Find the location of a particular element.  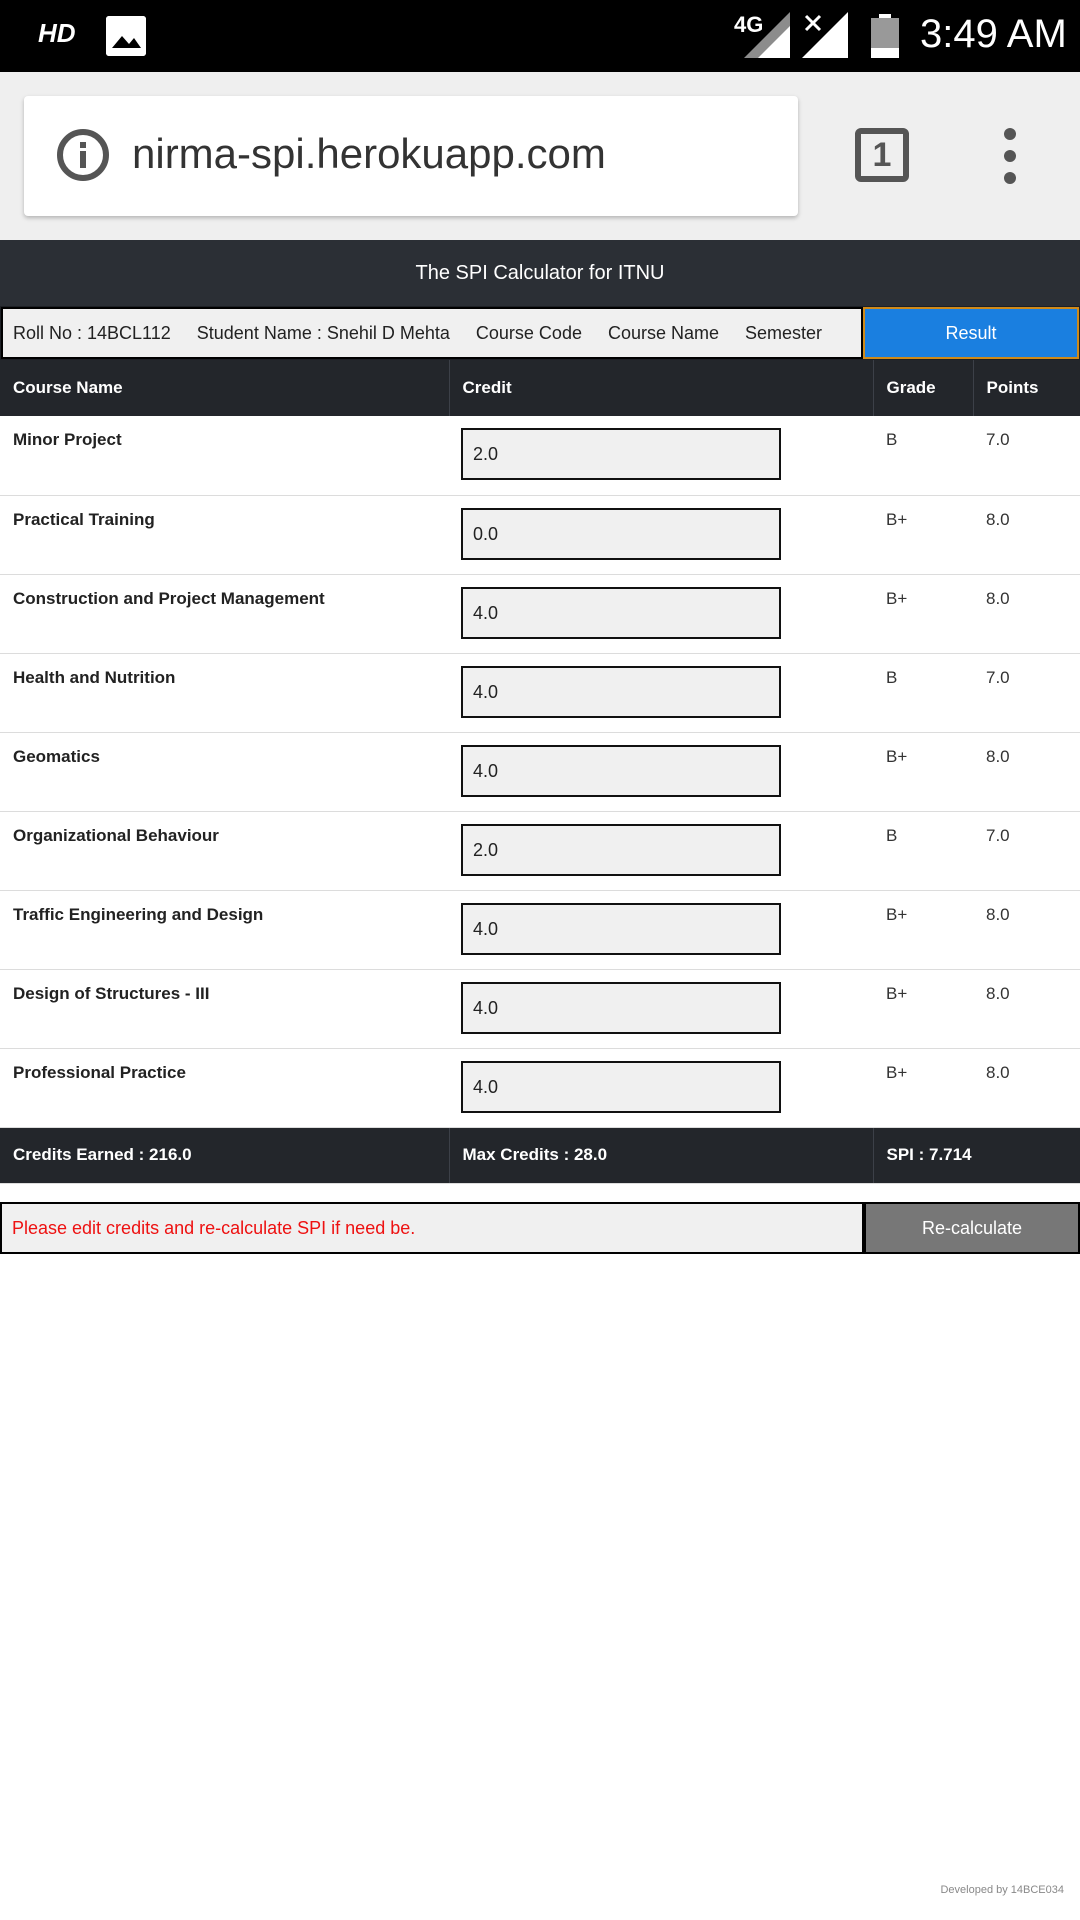

header-course-name: Course Name is located at coordinates (225, 388).